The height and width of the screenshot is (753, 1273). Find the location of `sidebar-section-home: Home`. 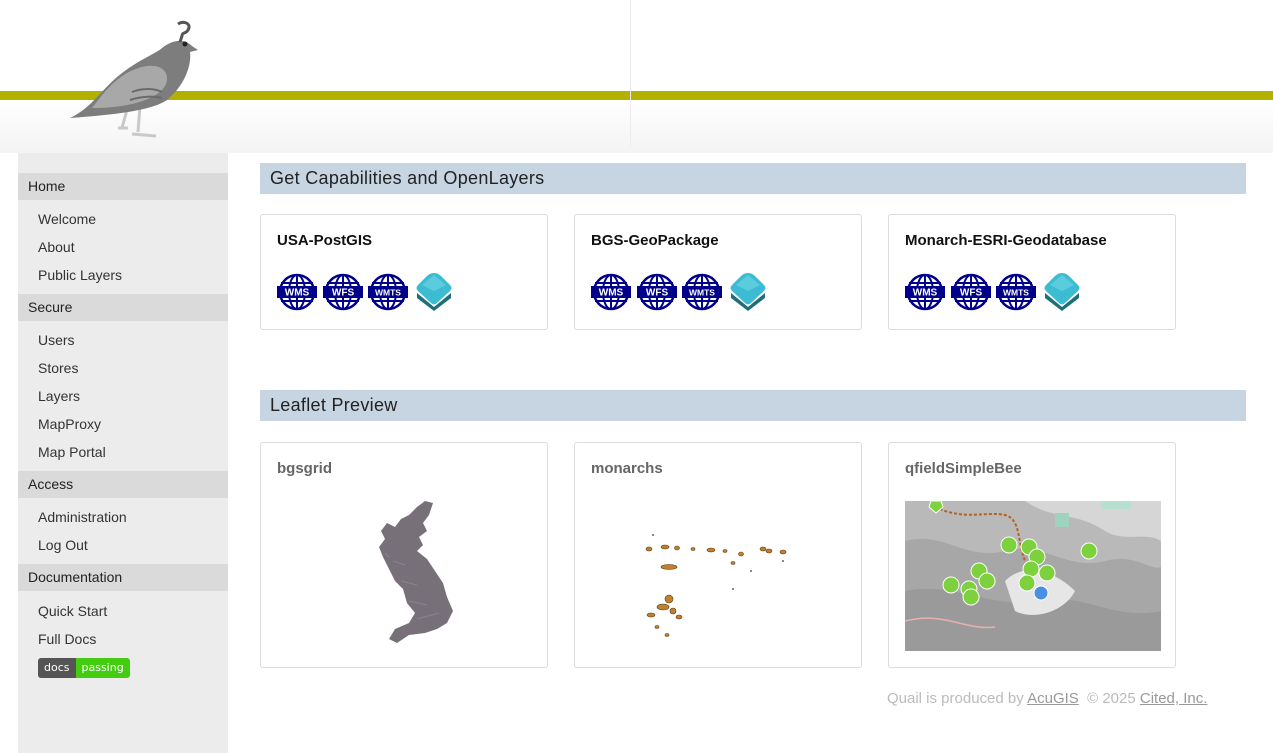

sidebar-section-home: Home is located at coordinates (123, 186).